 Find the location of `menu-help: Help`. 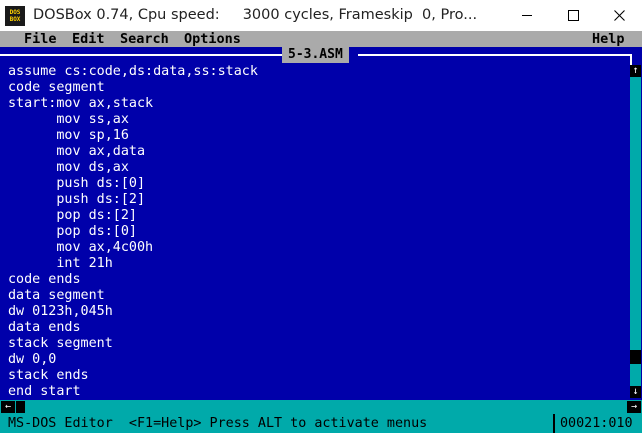

menu-help: Help is located at coordinates (608, 39).